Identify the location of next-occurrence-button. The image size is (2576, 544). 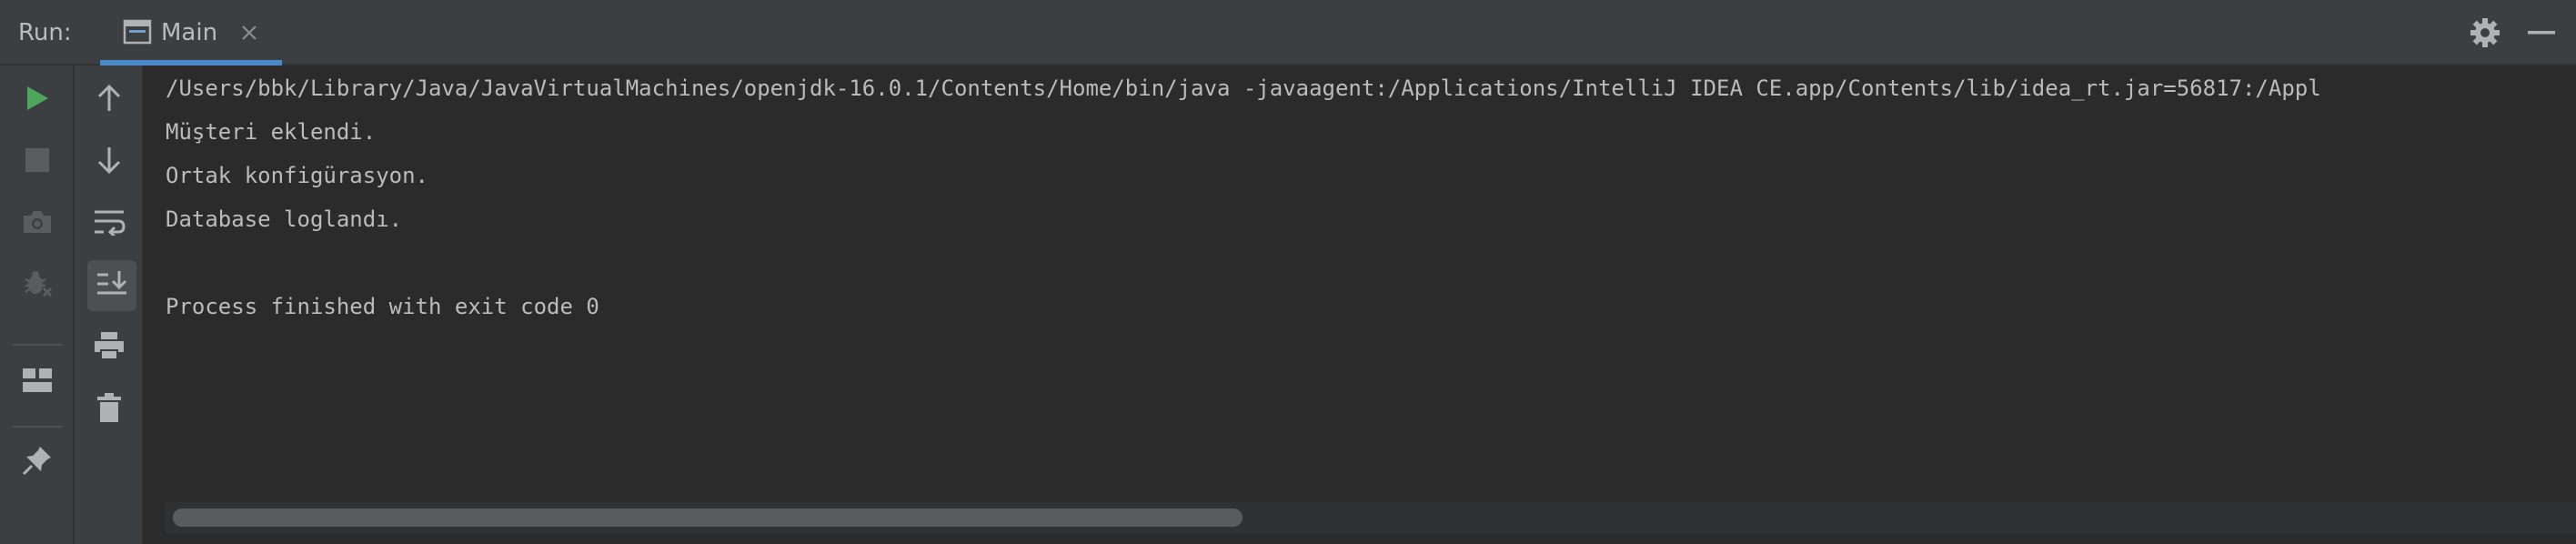
(109, 162).